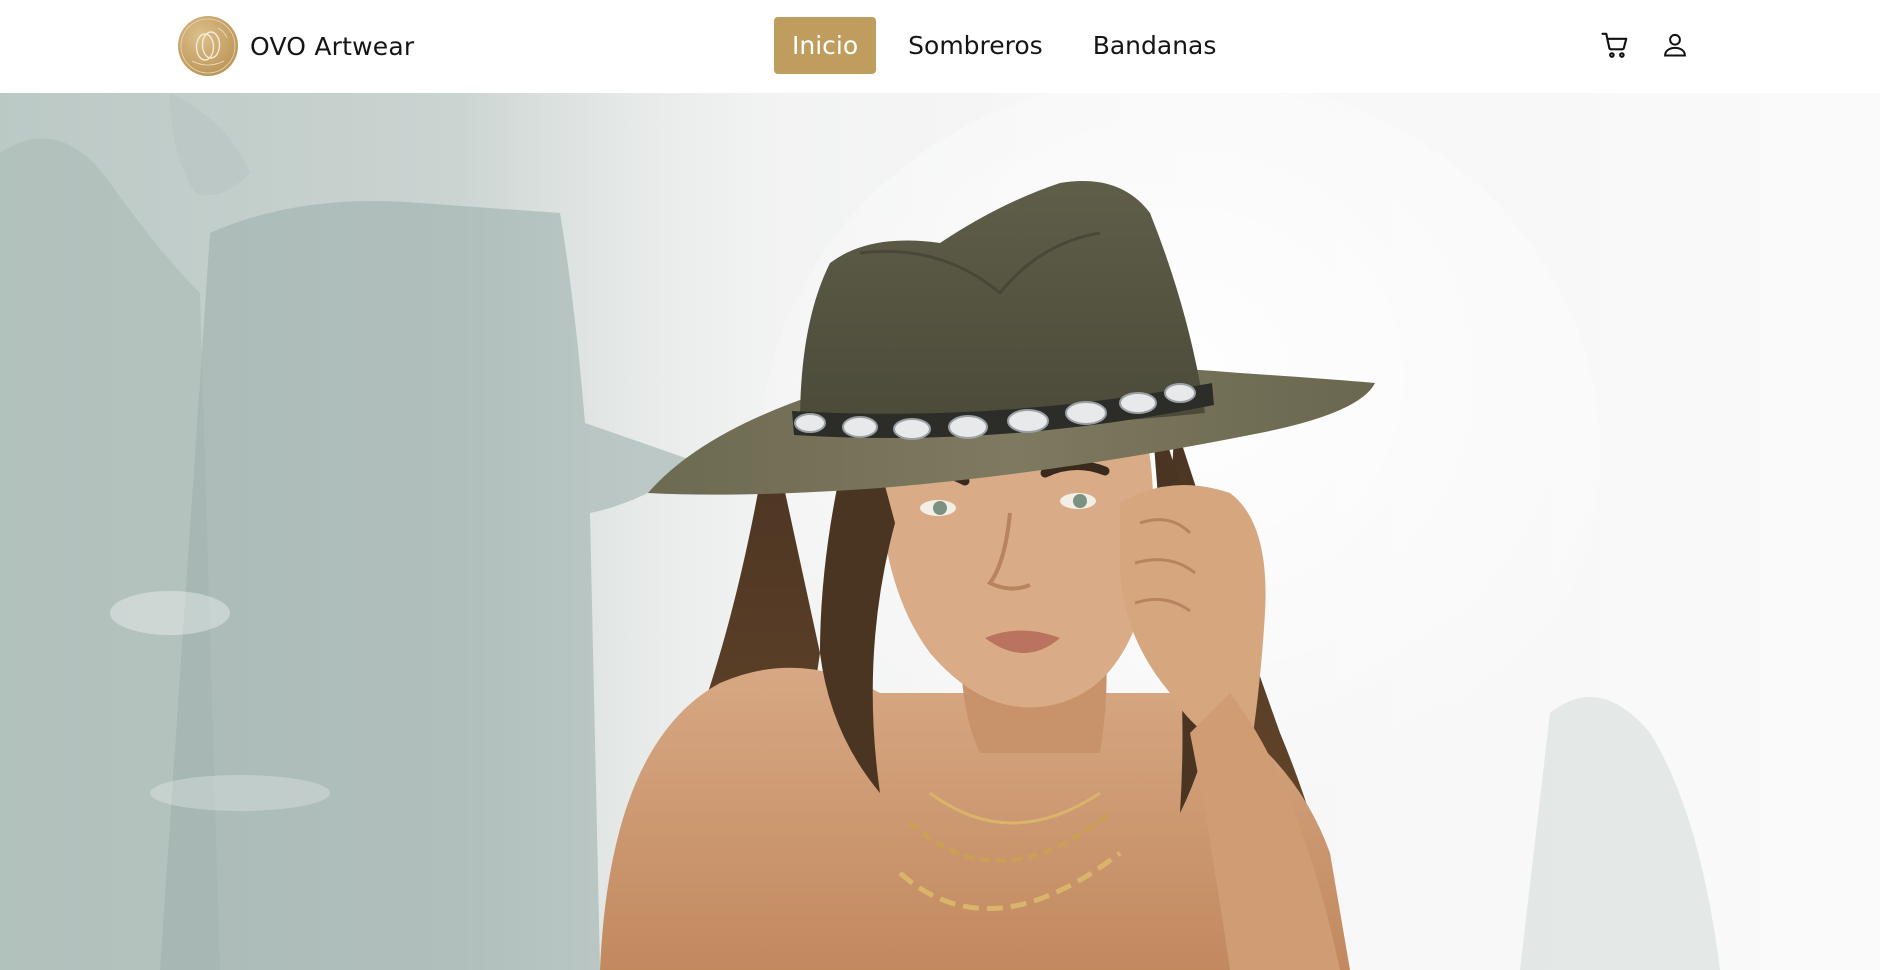  I want to click on cart-icon, so click(1614, 45).